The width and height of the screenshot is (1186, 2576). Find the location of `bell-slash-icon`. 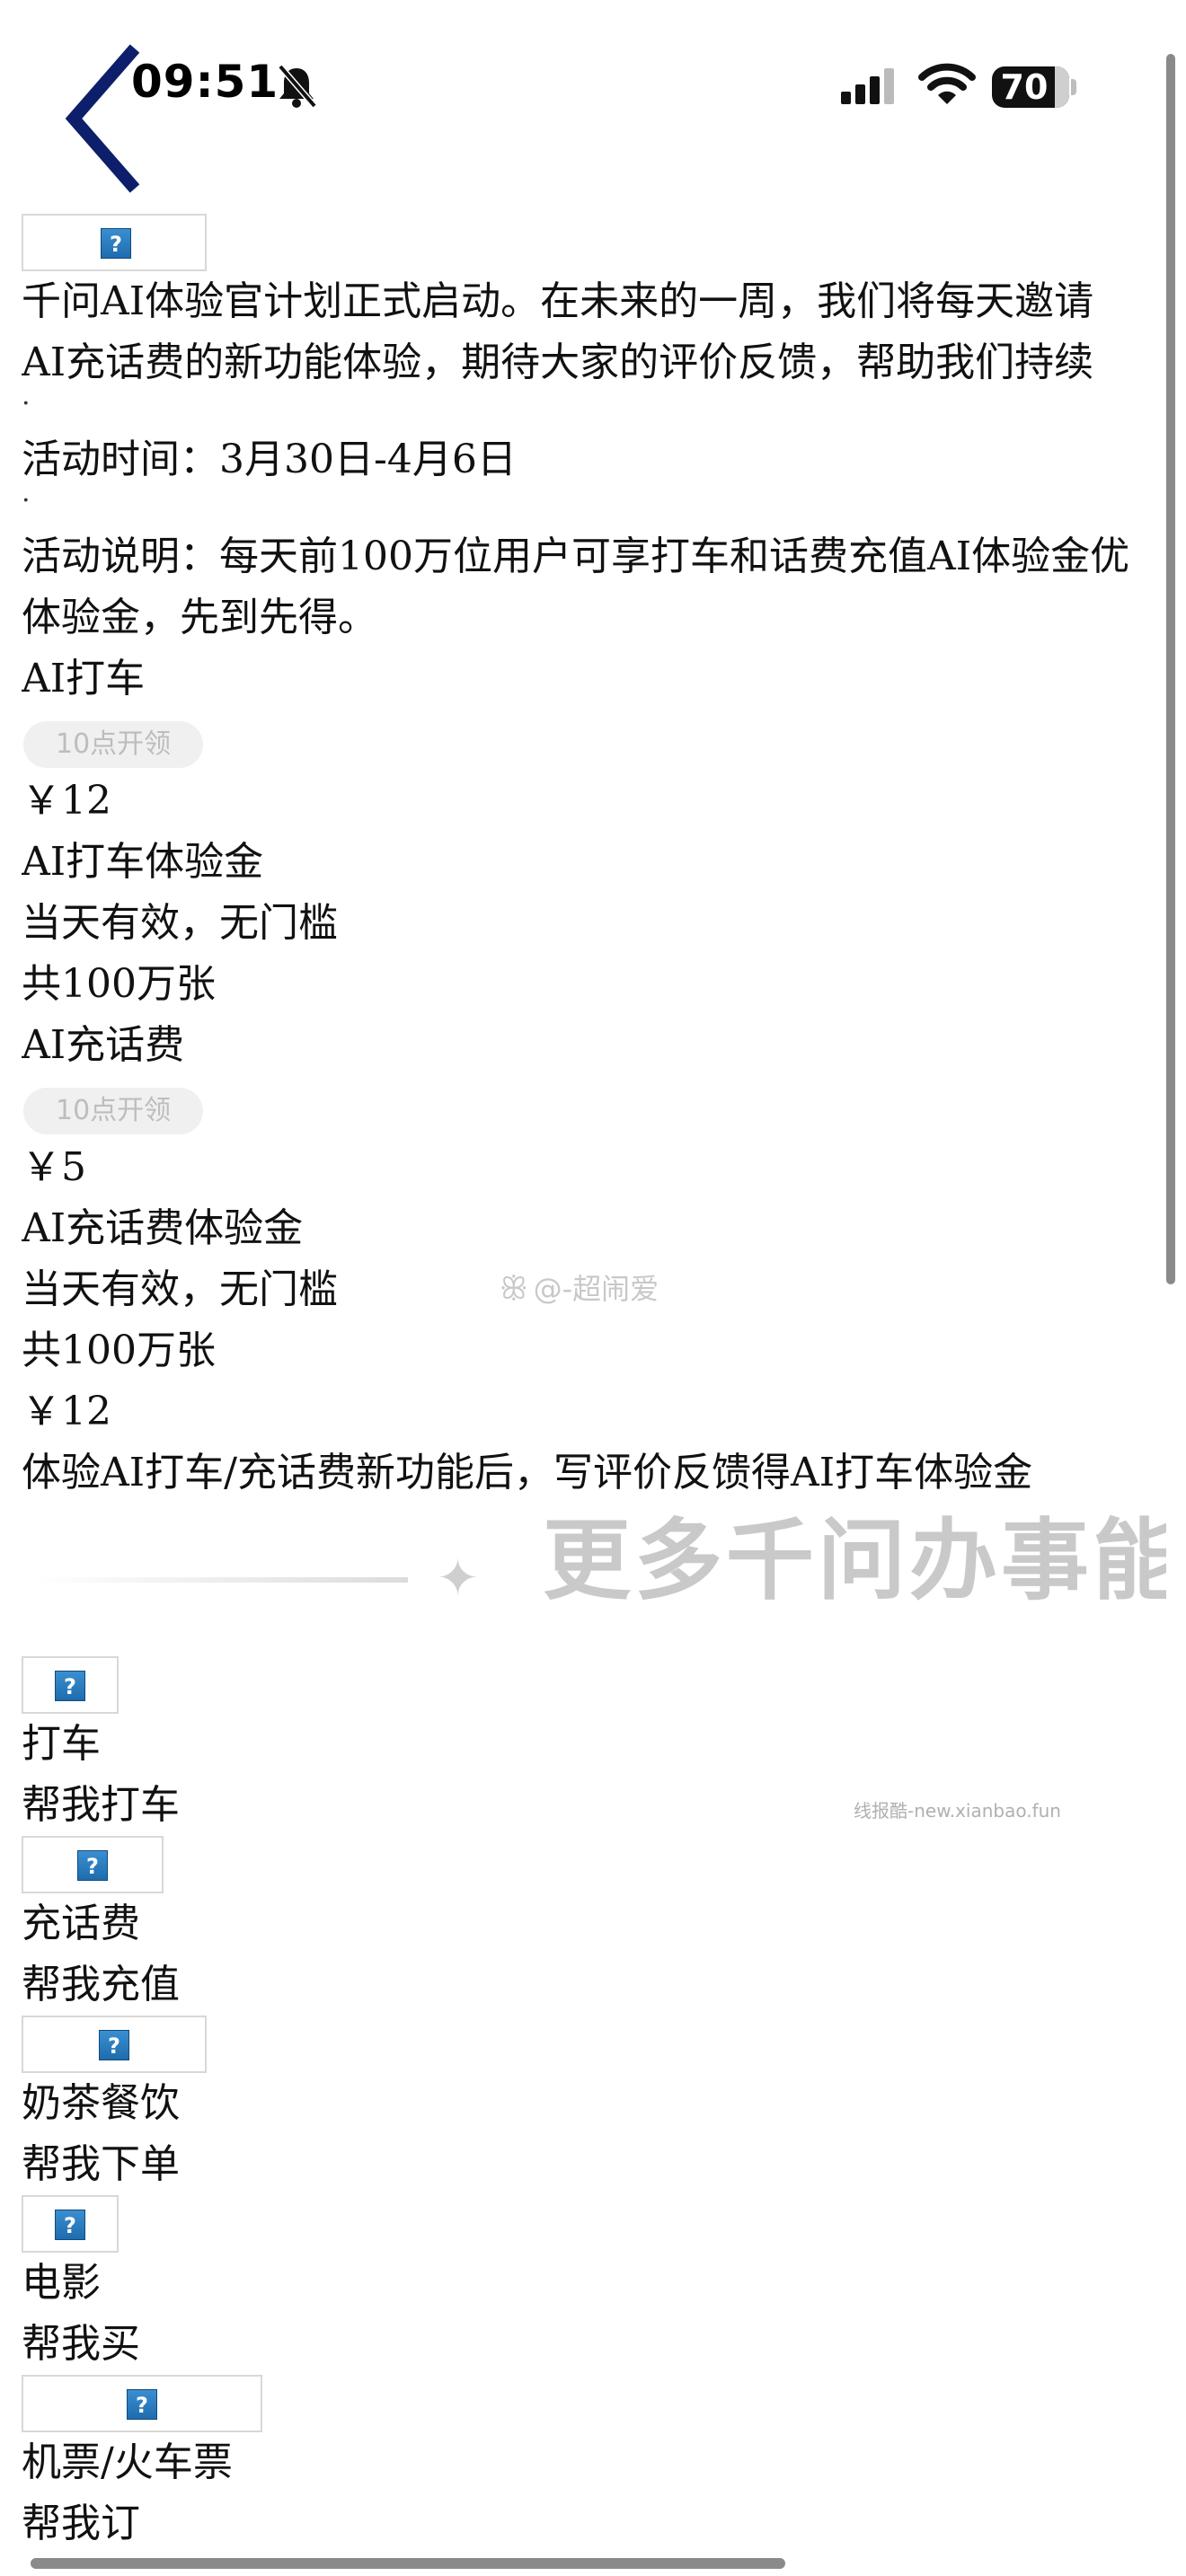

bell-slash-icon is located at coordinates (297, 86).